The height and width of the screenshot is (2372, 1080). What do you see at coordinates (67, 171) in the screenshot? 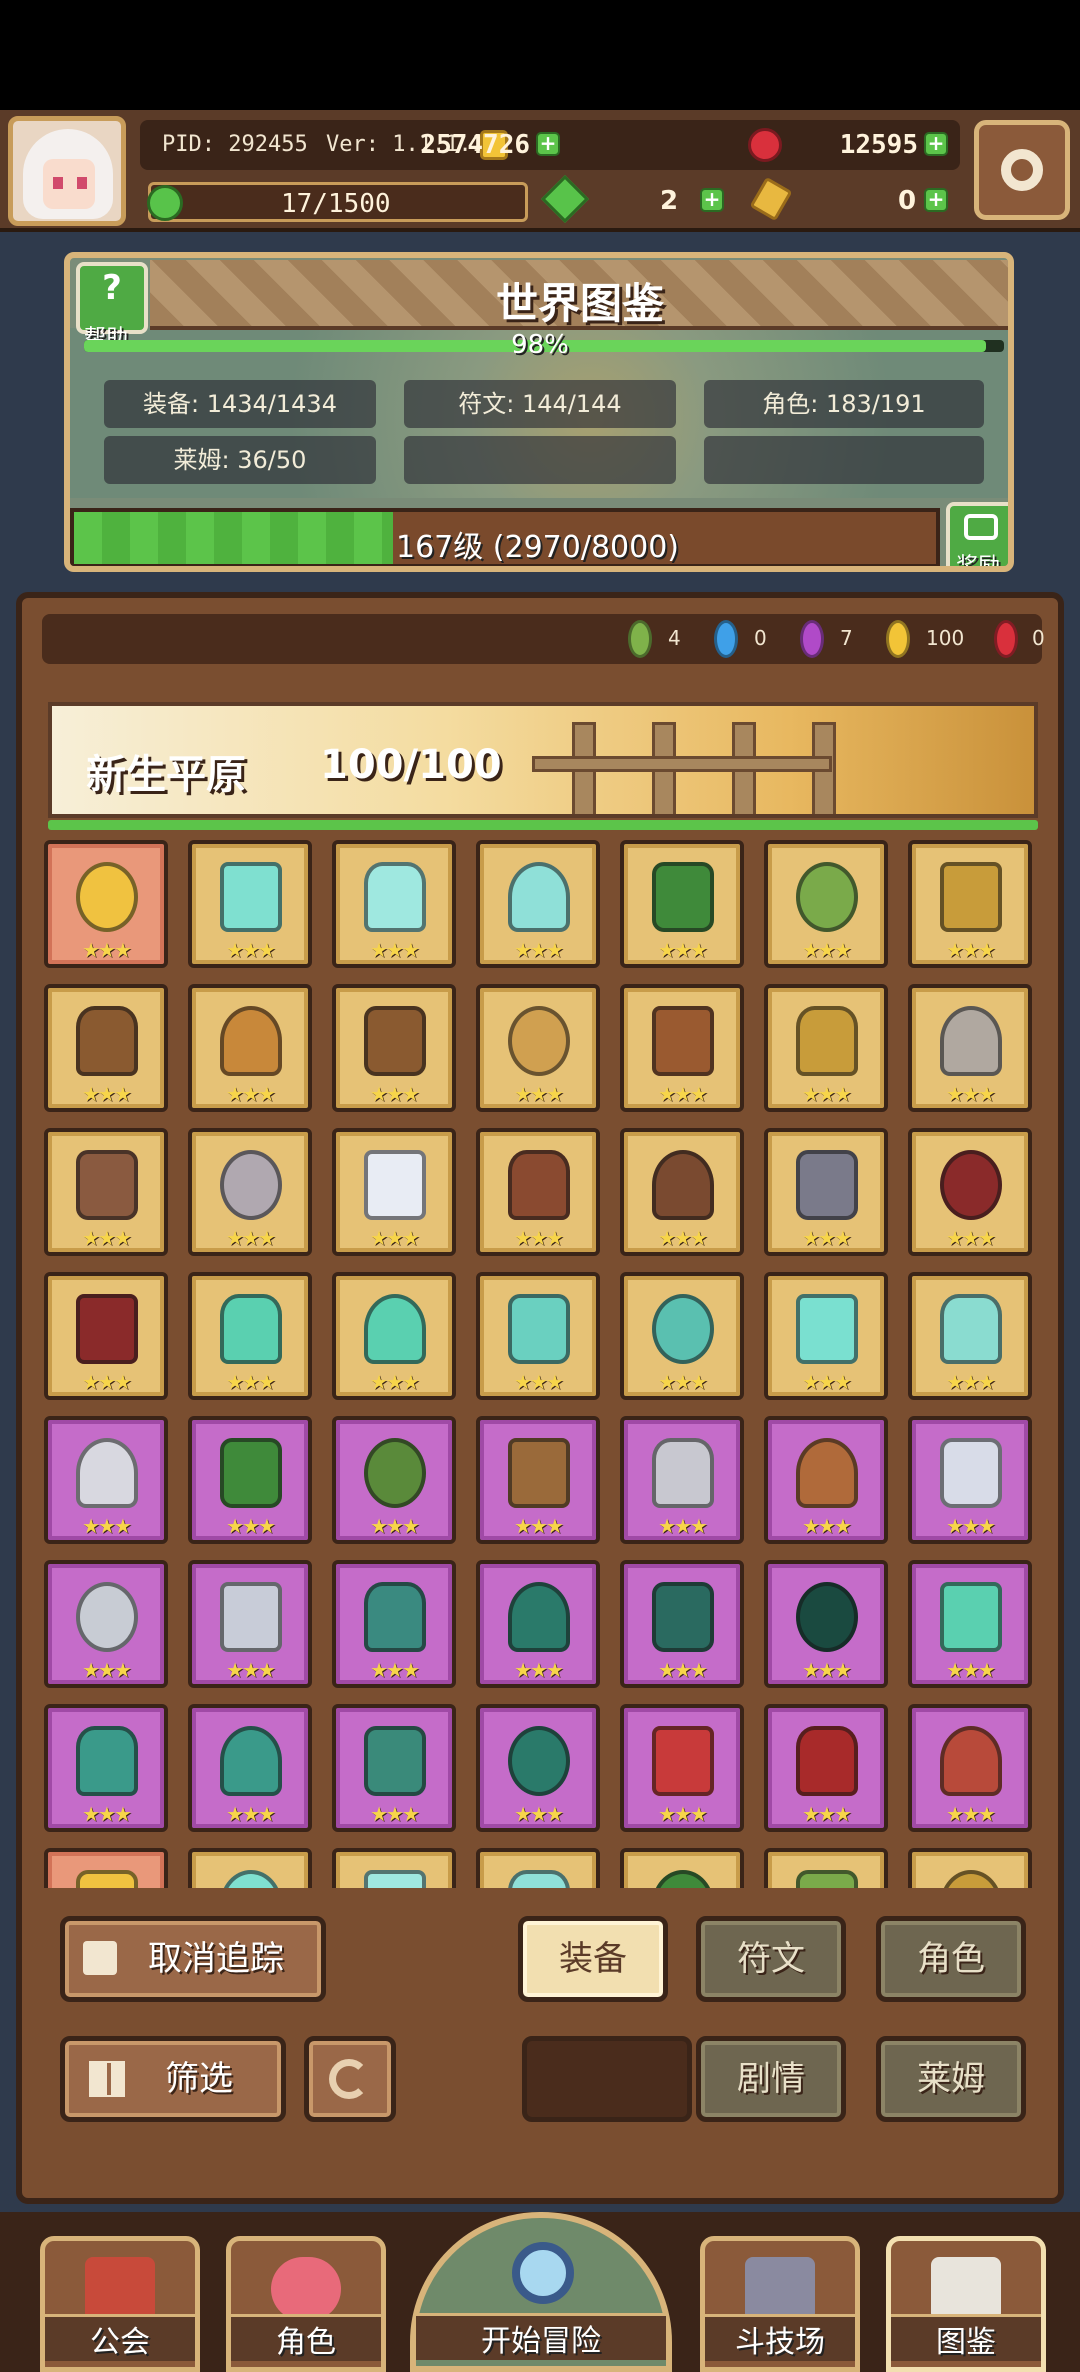
I see `player-avatar` at bounding box center [67, 171].